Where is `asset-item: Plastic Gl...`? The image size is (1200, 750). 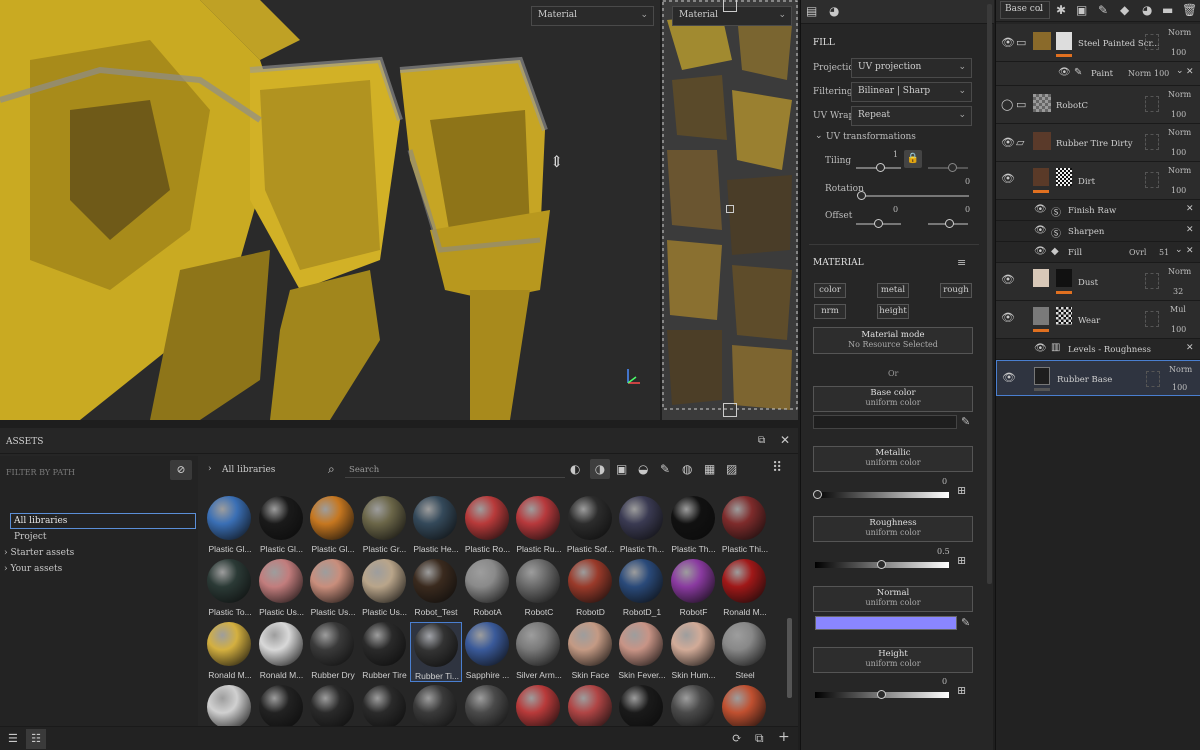
asset-item: Plastic Gl... is located at coordinates (282, 526).